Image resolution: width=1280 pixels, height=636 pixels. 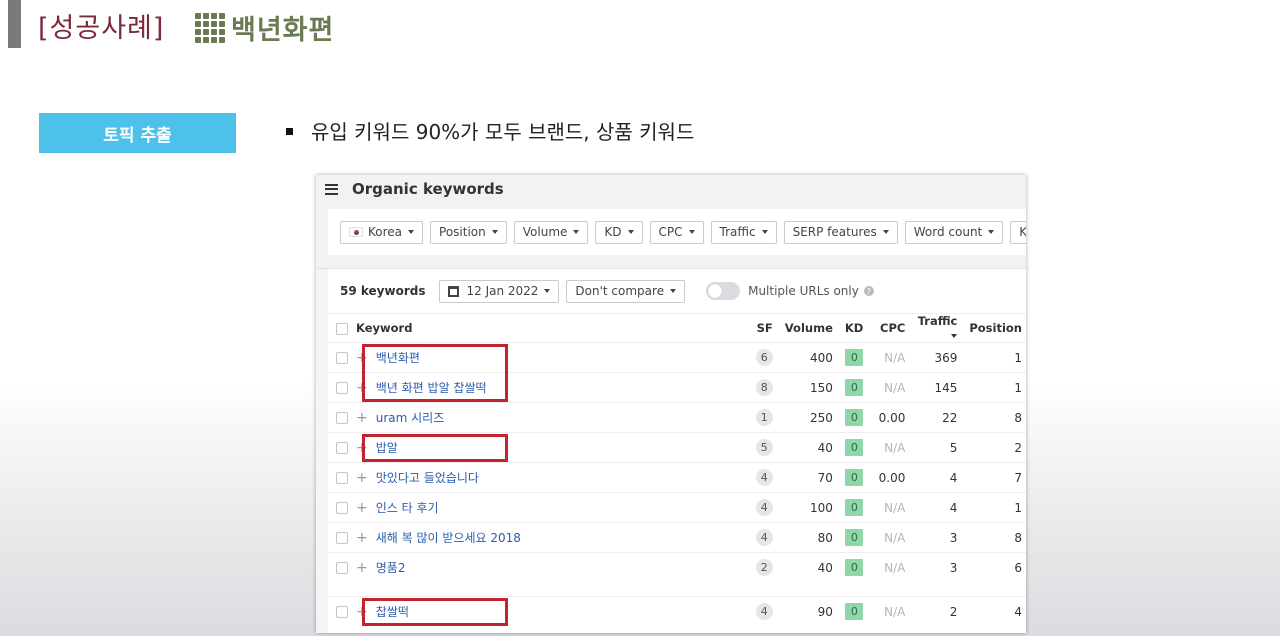 I want to click on bullet-text: 유입 키워드 90%가 모두 브랜드, 상품 키워드, so click(x=503, y=132).